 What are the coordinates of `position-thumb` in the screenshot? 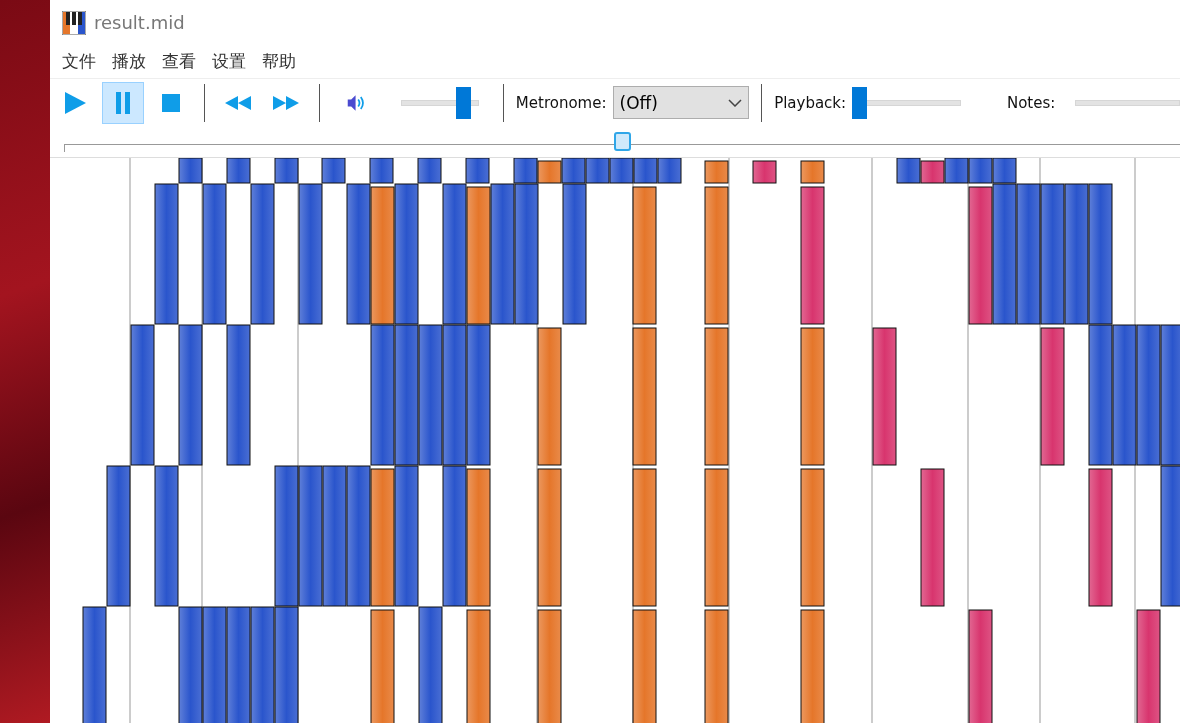 It's located at (622, 141).